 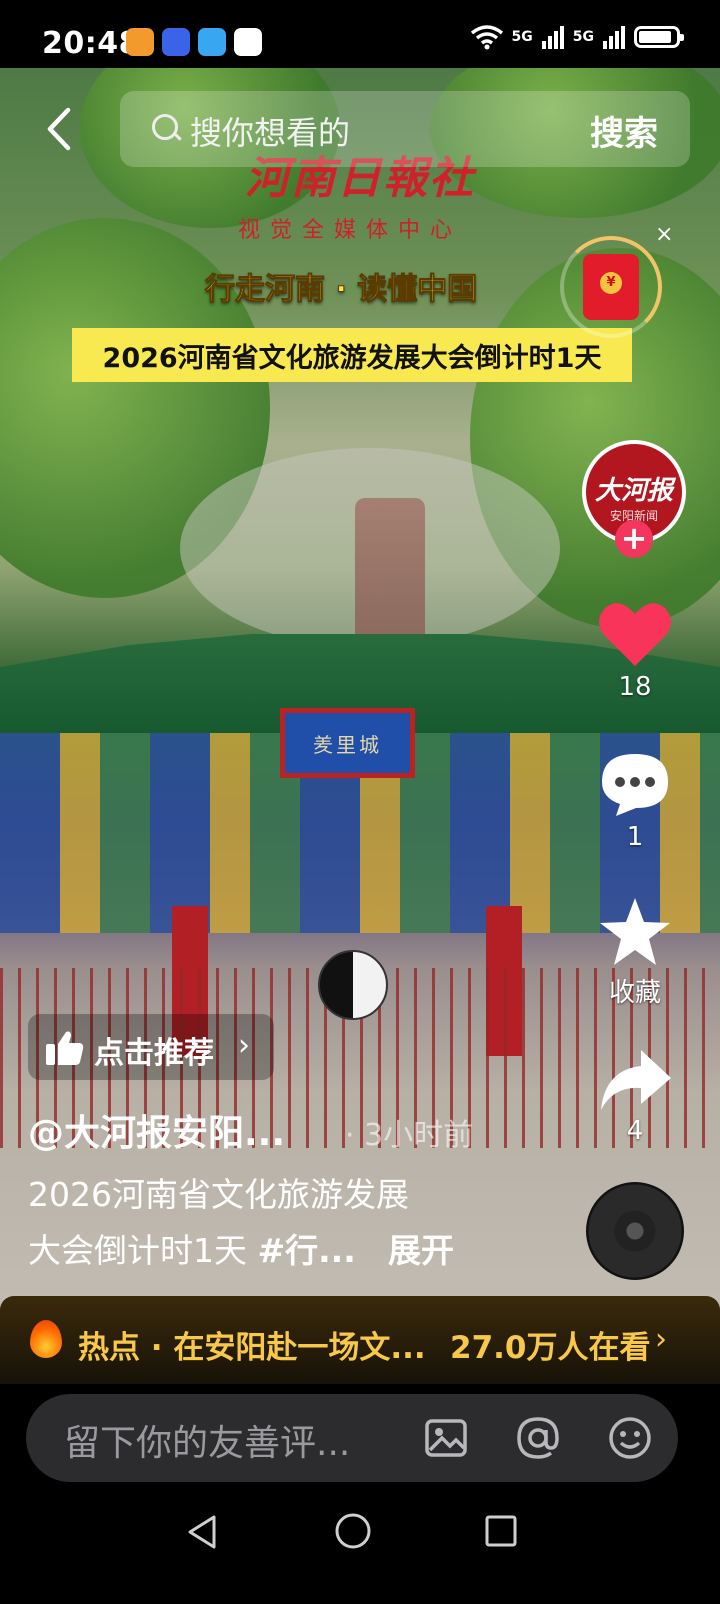 I want to click on music-app-icon, so click(x=248, y=42).